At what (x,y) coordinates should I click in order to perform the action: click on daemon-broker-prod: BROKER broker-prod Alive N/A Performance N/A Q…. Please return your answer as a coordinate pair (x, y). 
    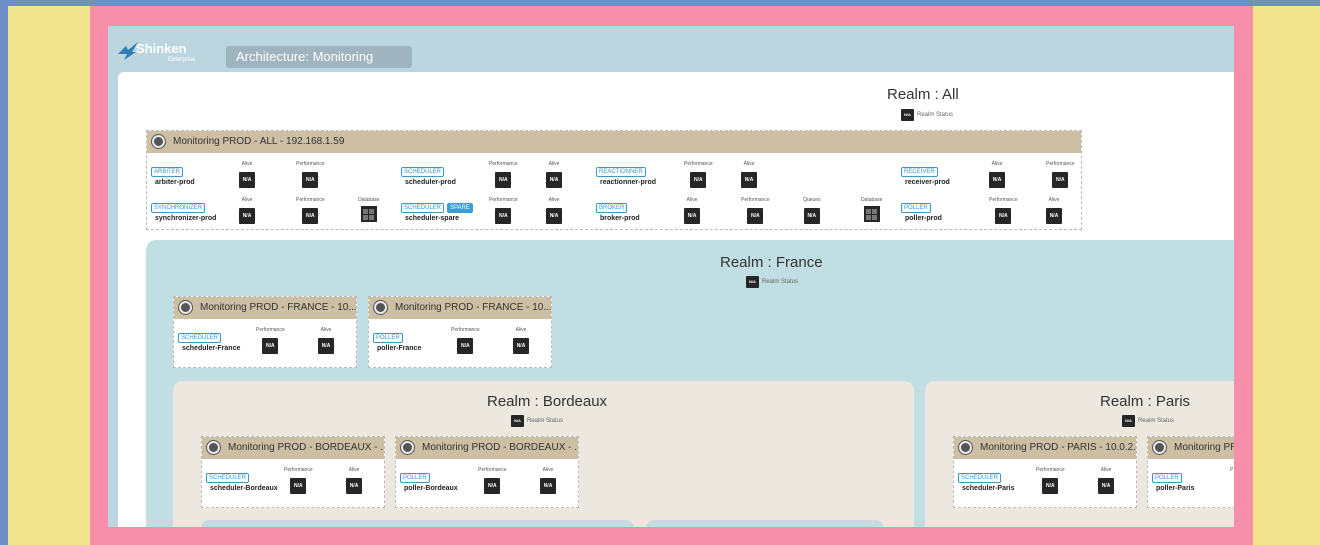
    Looking at the image, I should click on (746, 212).